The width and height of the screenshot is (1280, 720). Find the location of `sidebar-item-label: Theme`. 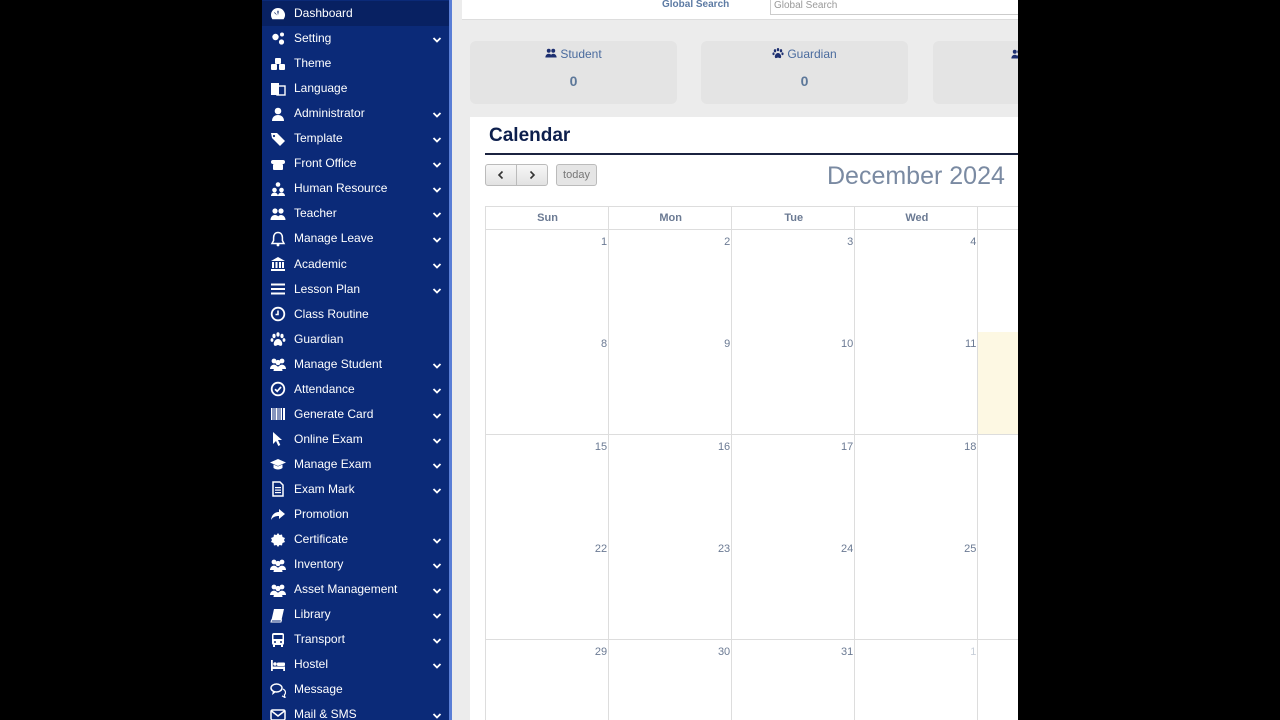

sidebar-item-label: Theme is located at coordinates (313, 63).